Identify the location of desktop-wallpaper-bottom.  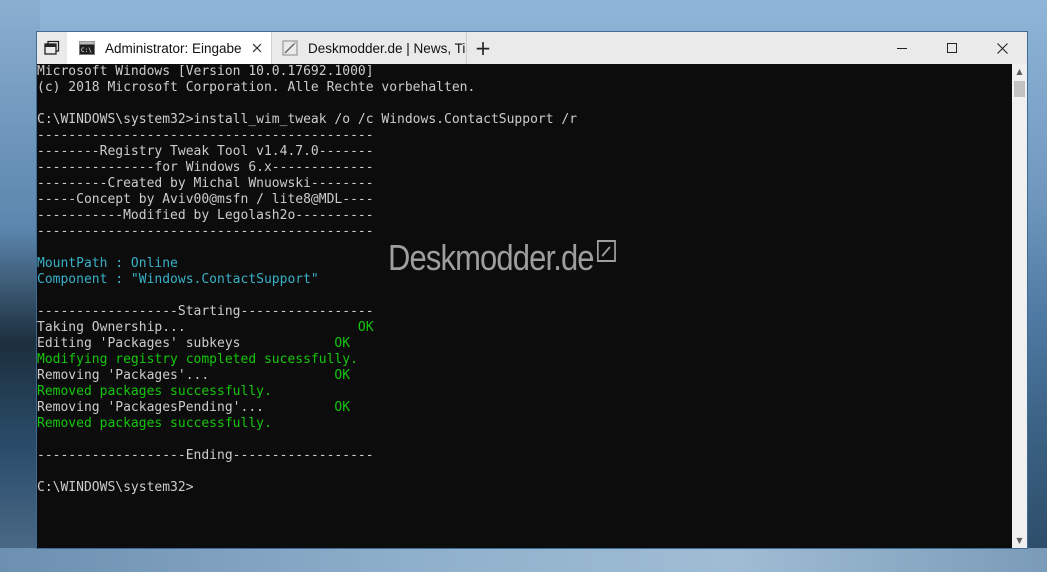
(523, 560).